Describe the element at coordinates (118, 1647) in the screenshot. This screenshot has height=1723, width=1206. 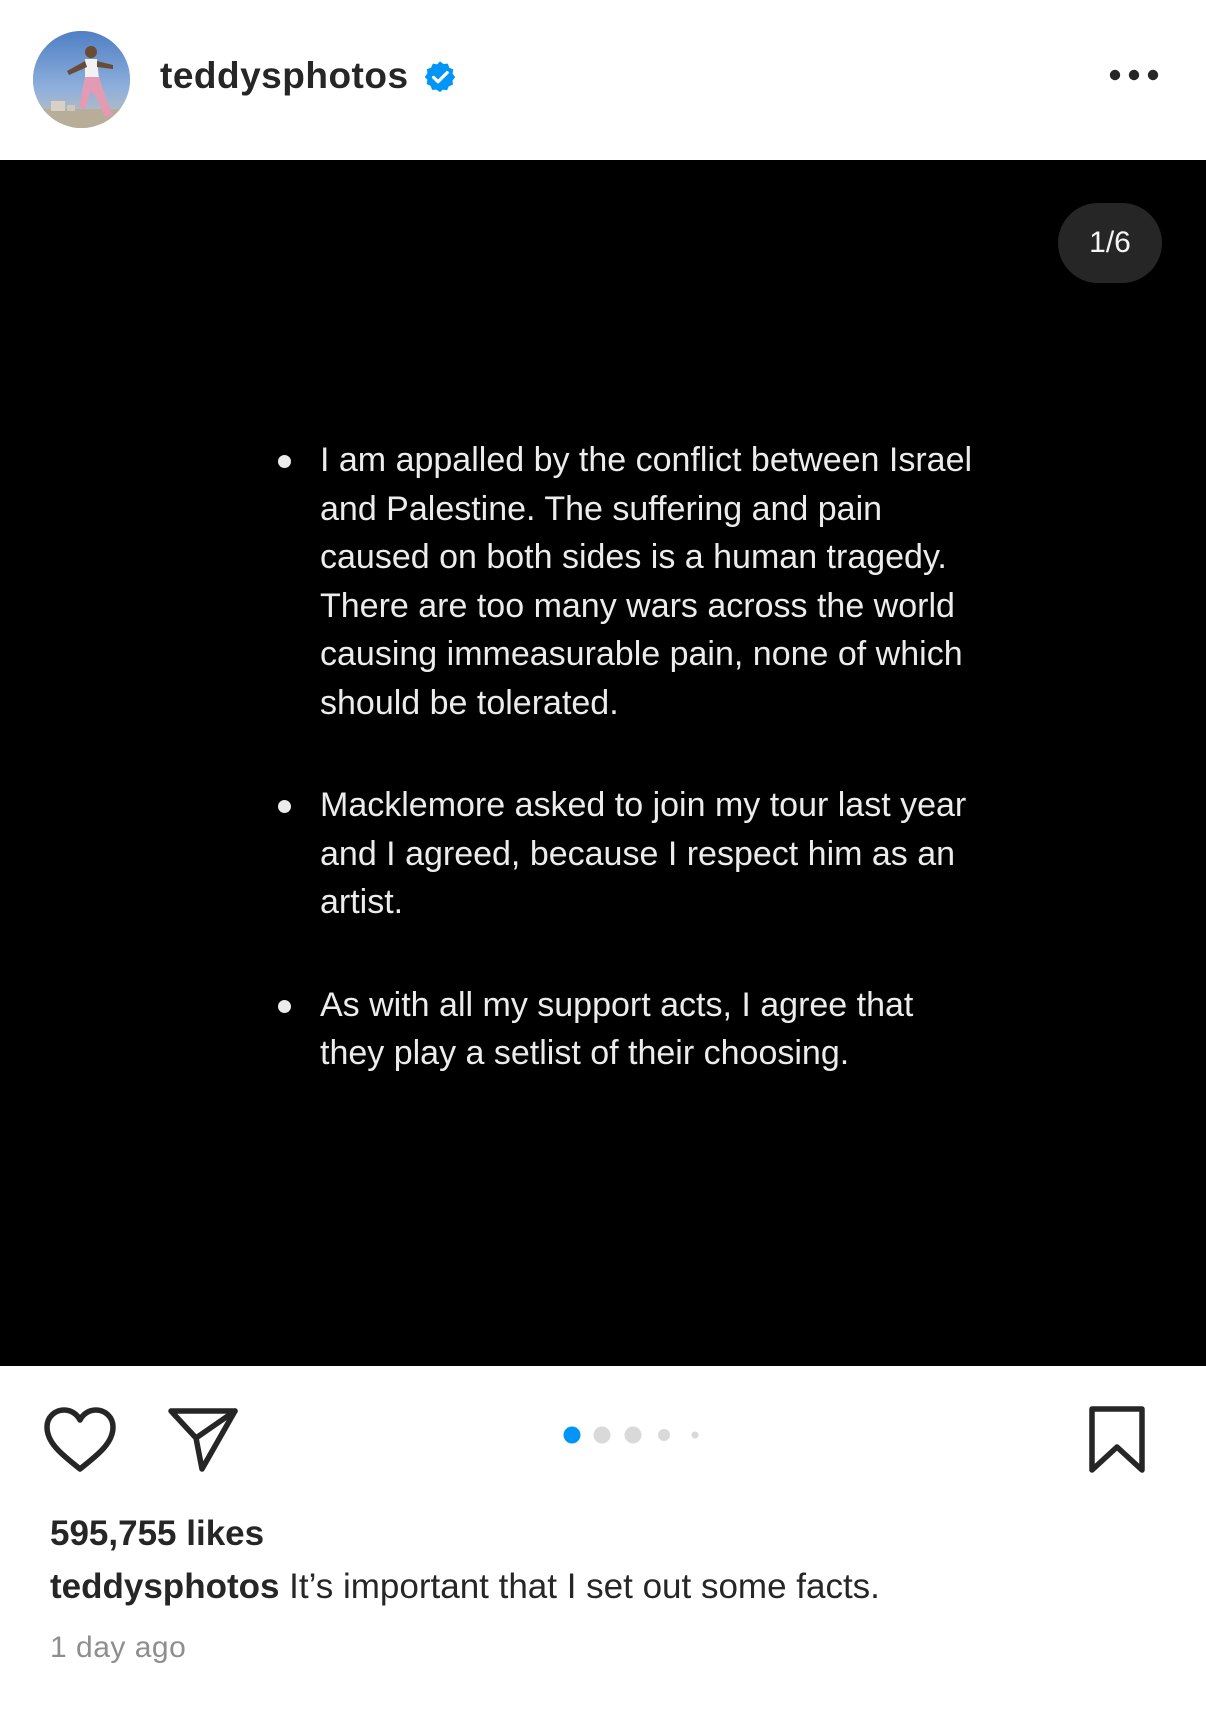
I see `post-timestamp: 1 day ago` at that location.